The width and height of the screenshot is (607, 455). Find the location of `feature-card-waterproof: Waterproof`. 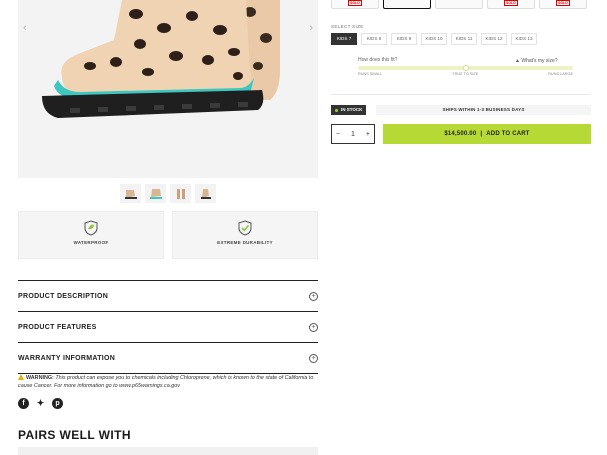

feature-card-waterproof: Waterproof is located at coordinates (91, 235).